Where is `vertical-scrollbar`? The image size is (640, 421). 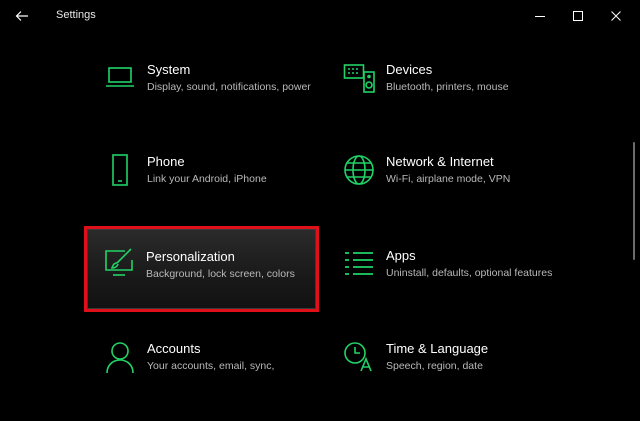 vertical-scrollbar is located at coordinates (634, 201).